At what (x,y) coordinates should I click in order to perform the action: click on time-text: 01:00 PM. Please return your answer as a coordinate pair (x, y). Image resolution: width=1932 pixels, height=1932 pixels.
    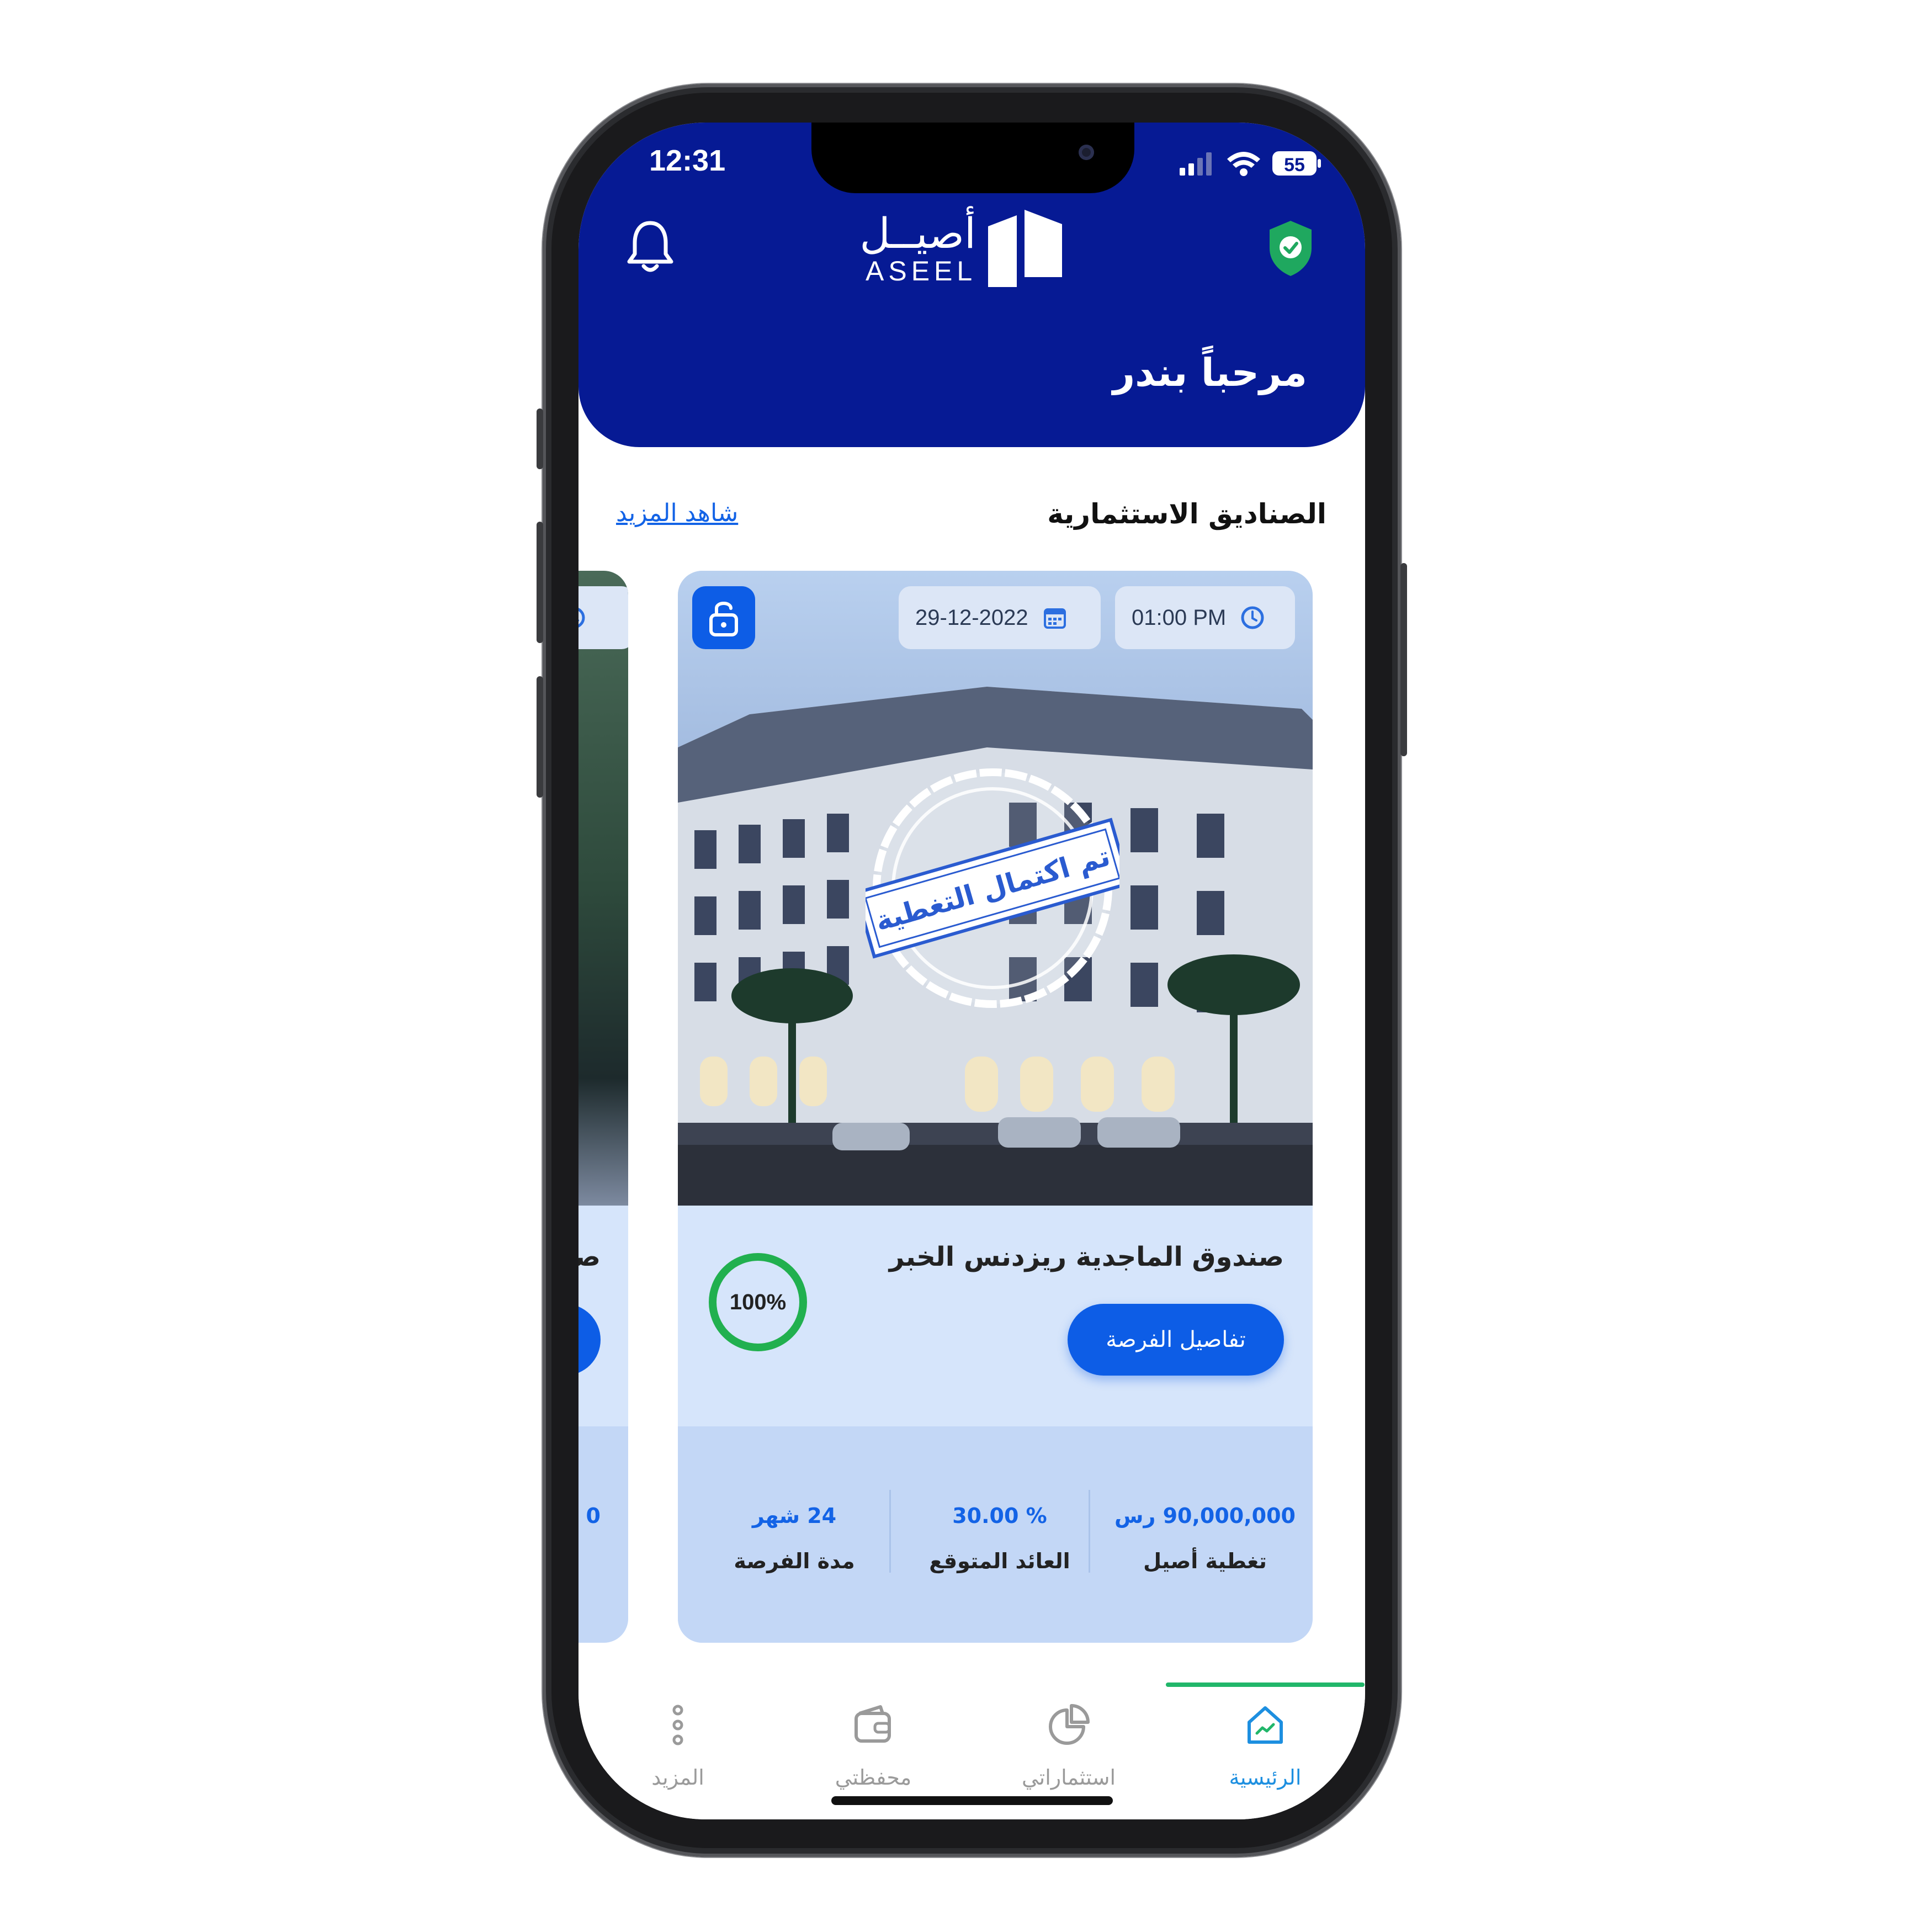
    Looking at the image, I should click on (1179, 617).